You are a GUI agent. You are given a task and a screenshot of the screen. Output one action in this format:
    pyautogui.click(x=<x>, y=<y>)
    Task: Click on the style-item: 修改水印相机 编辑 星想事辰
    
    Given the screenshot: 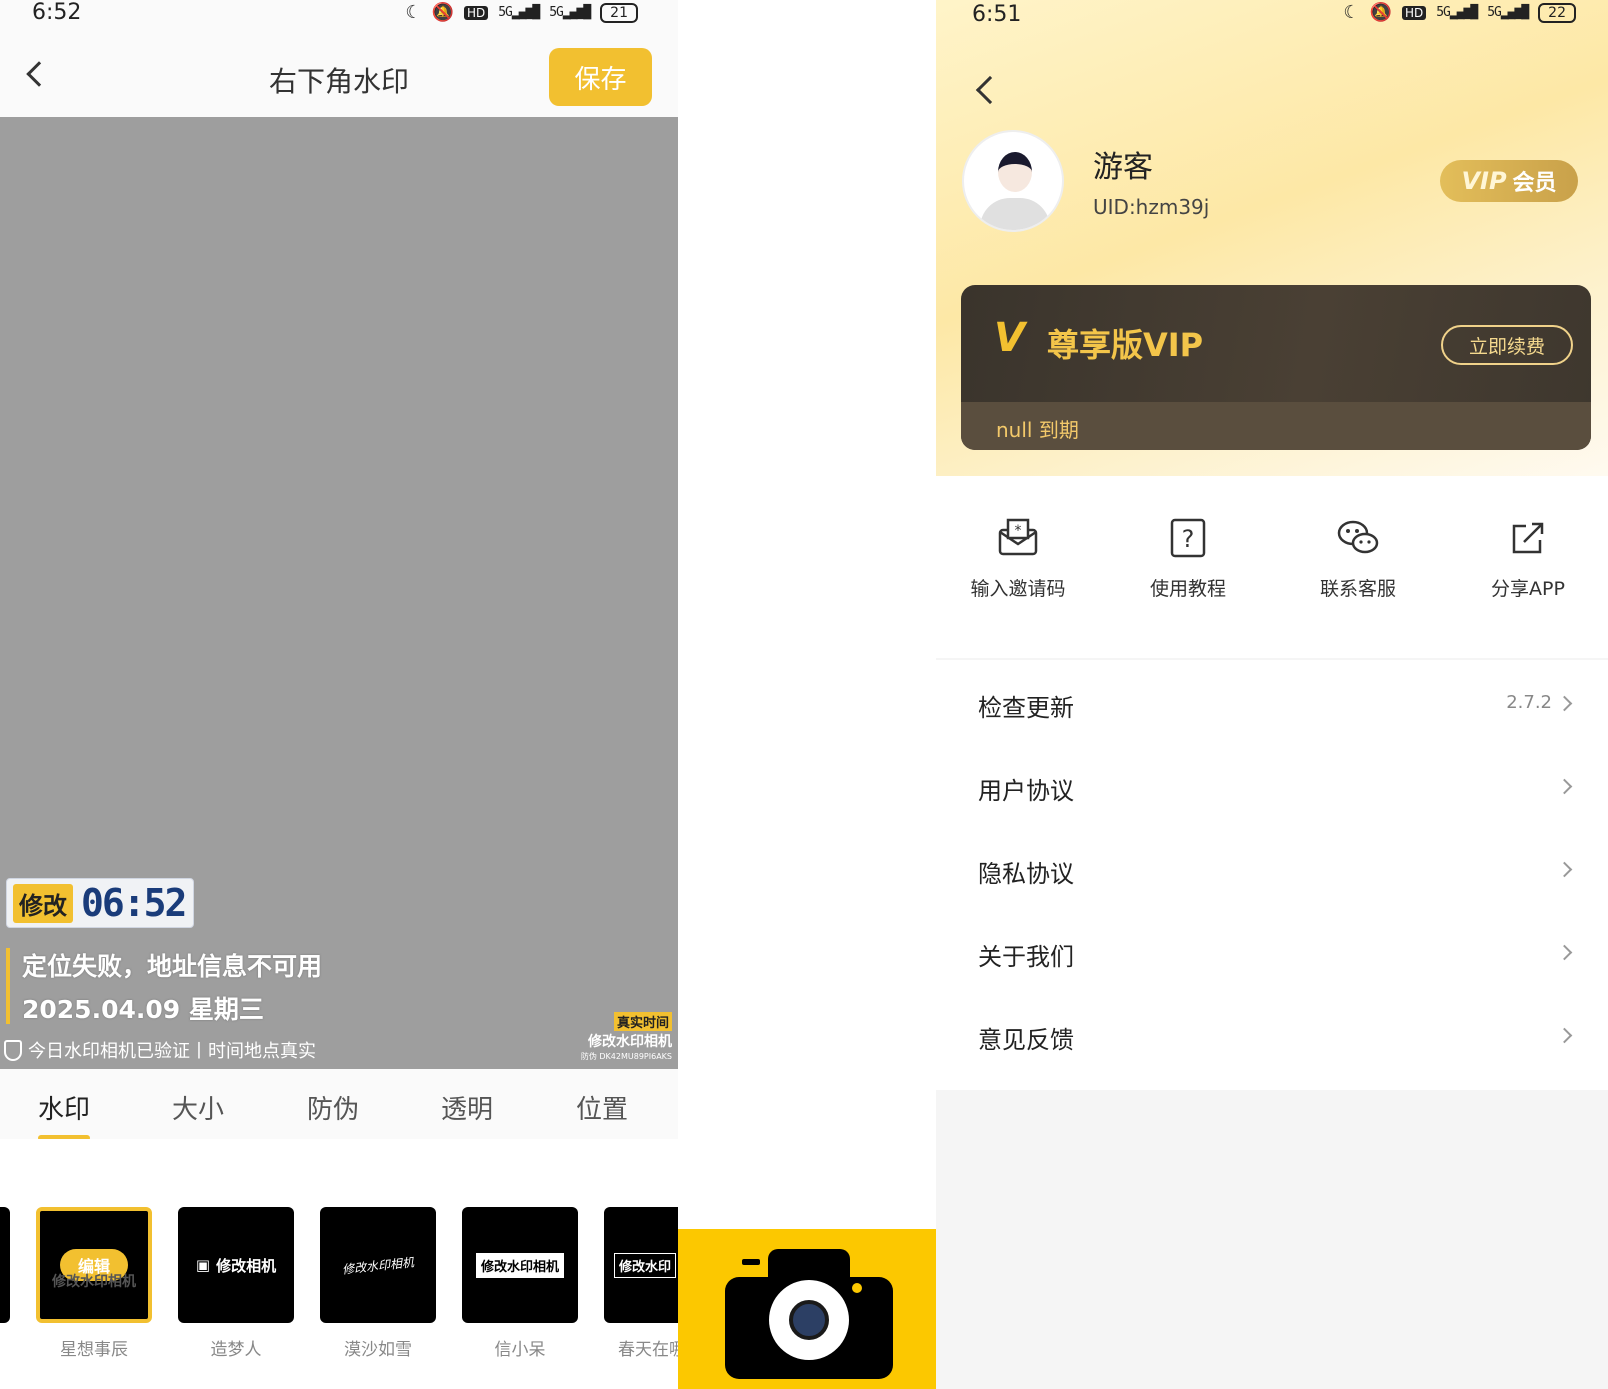 What is the action you would take?
    pyautogui.click(x=94, y=1283)
    